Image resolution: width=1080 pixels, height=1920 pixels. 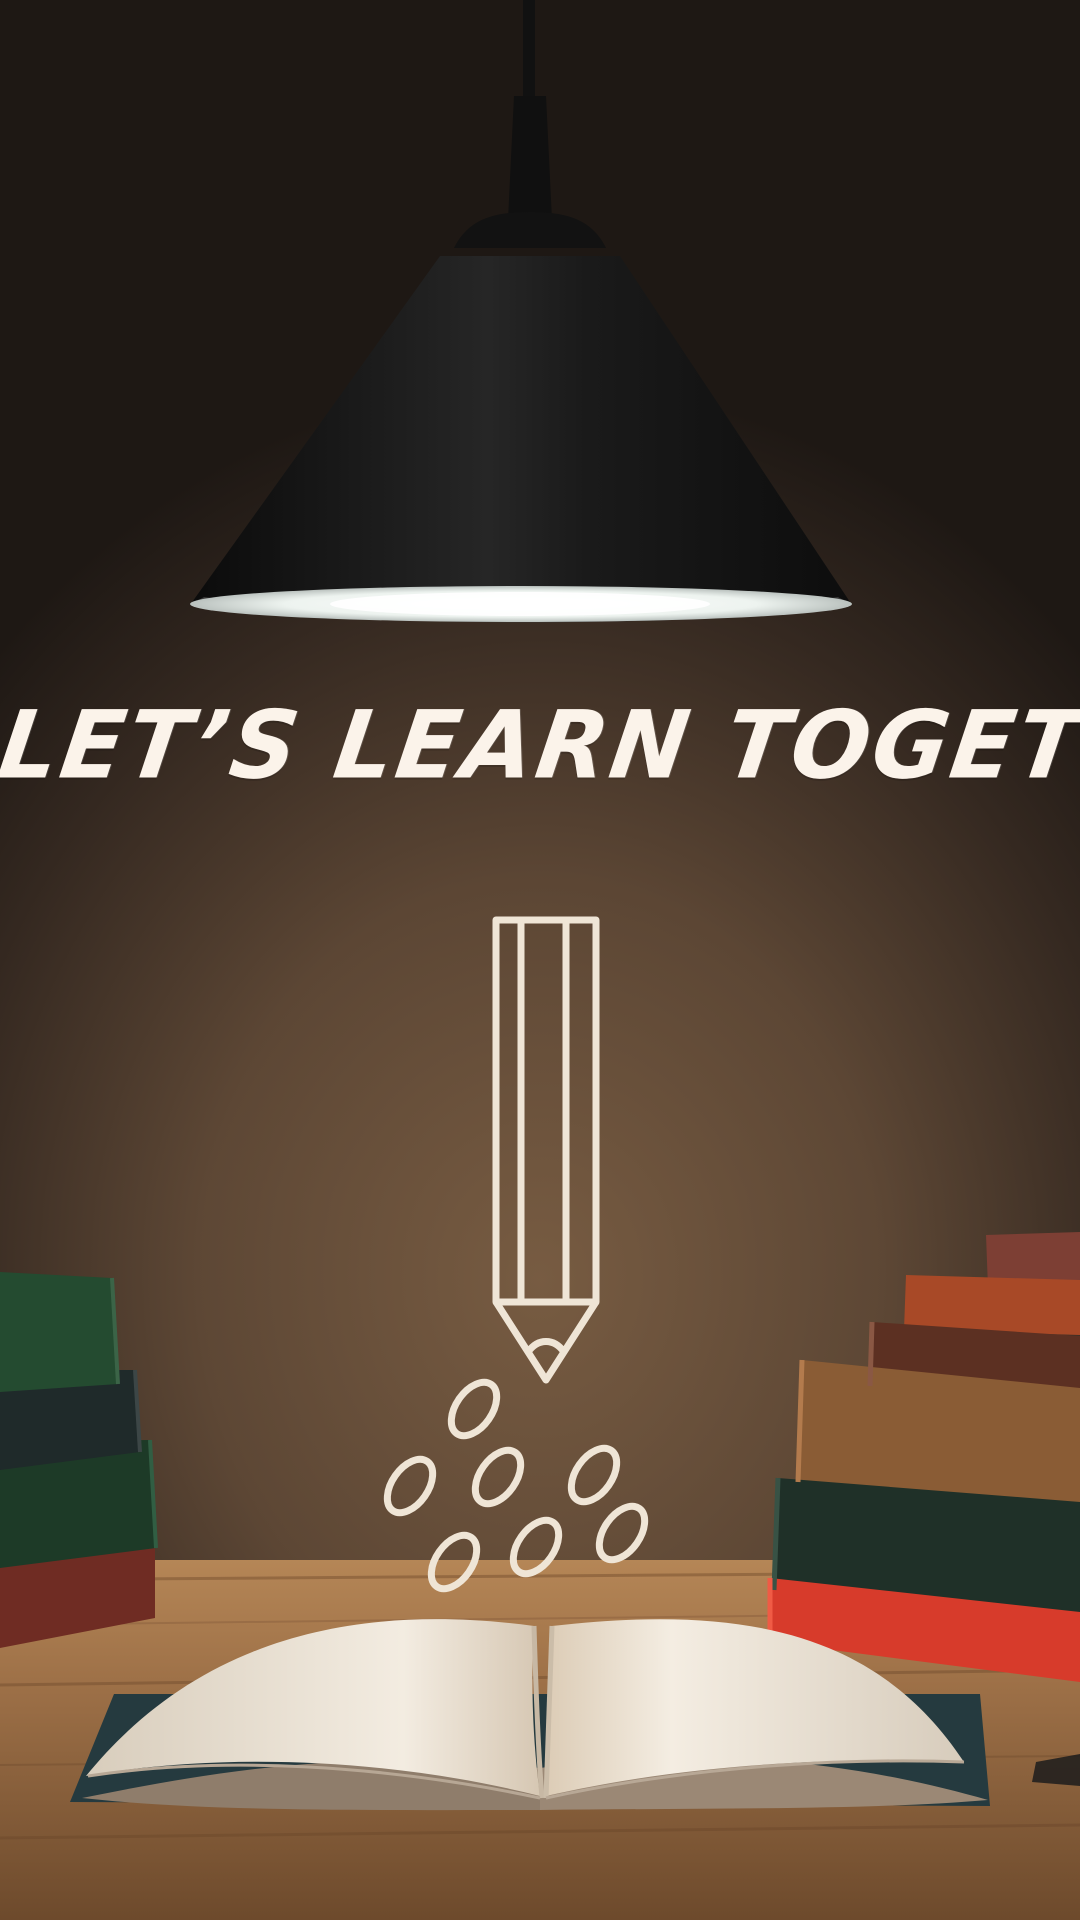 What do you see at coordinates (546, 1150) in the screenshot?
I see `pencil-icon` at bounding box center [546, 1150].